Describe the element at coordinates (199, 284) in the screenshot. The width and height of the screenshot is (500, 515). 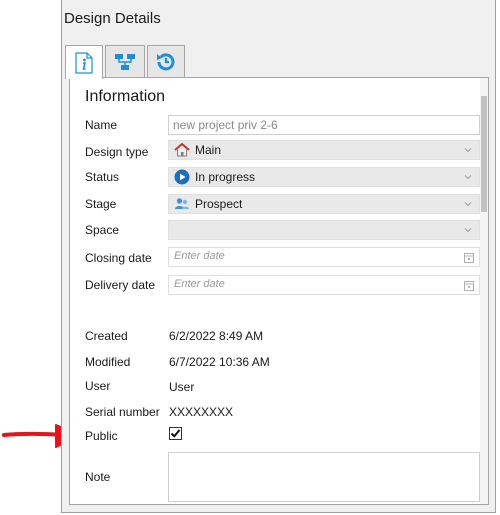
I see `delivery-date-placeholder: Enter date` at that location.